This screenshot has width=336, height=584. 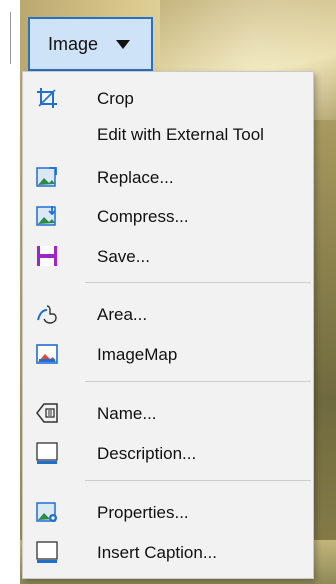 I want to click on menu-item-imagemap: ImageMap, so click(x=168, y=354).